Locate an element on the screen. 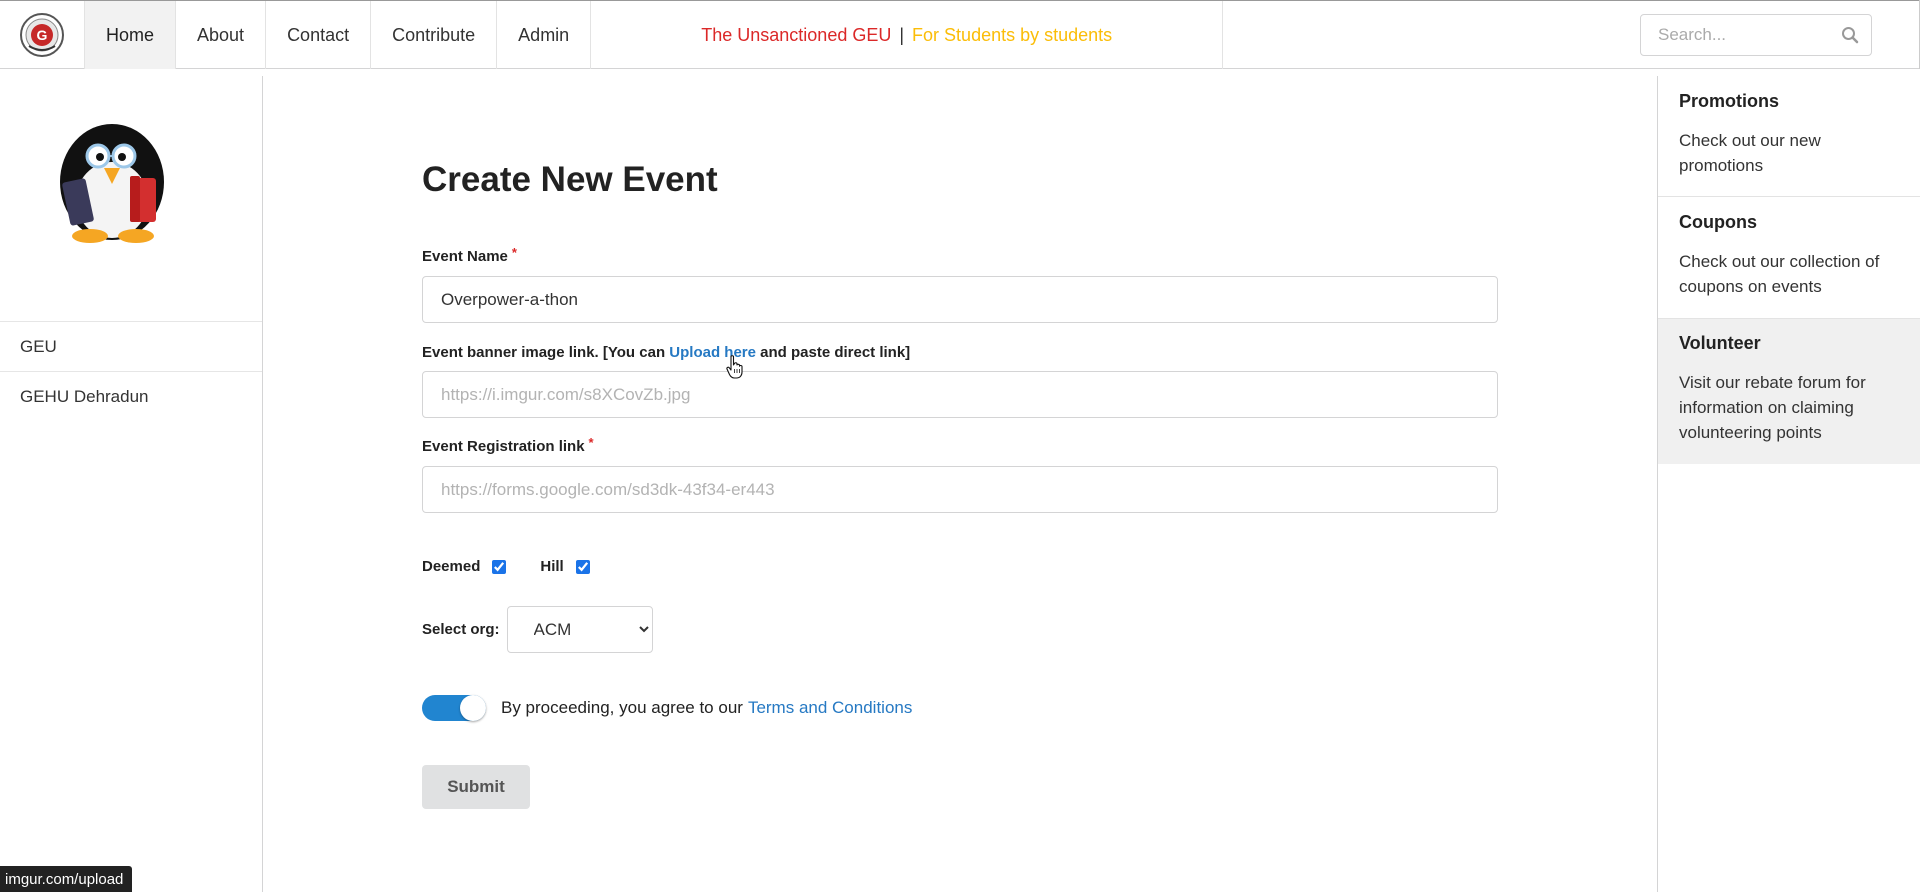  hill-checkbox is located at coordinates (582, 566).